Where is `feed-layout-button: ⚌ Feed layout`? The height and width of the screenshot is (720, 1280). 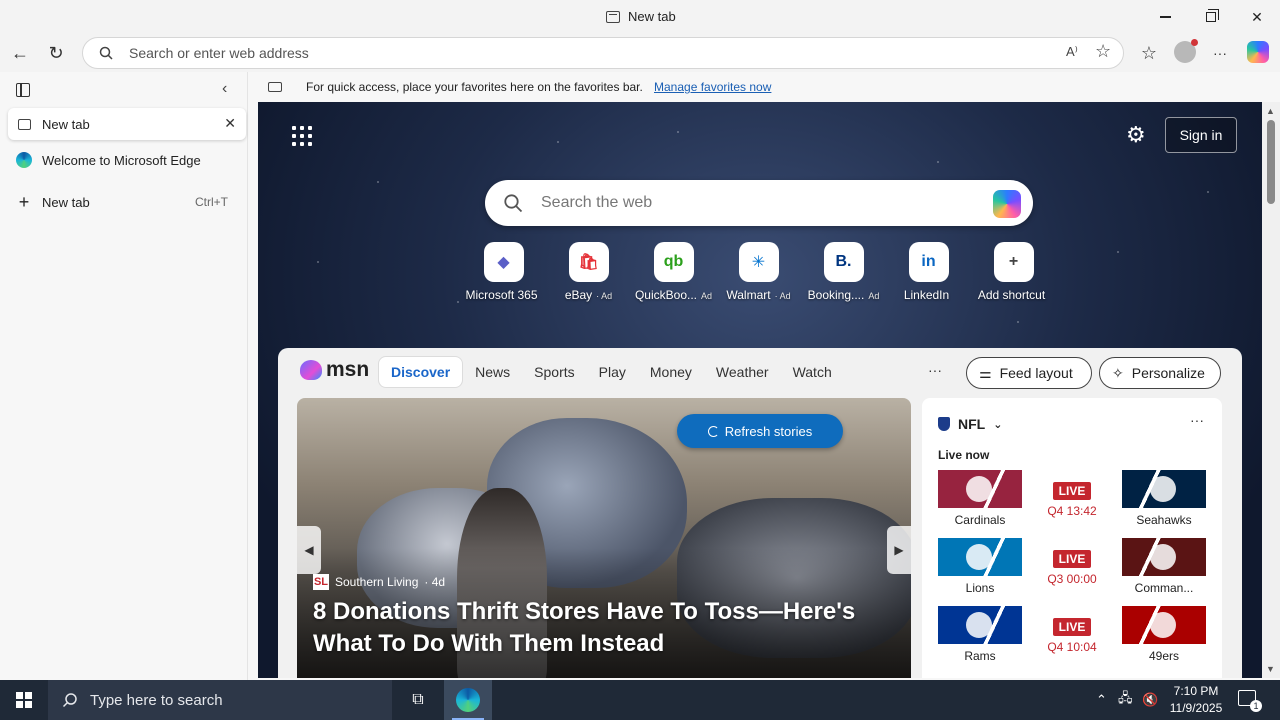
feed-layout-button: ⚌ Feed layout is located at coordinates (1029, 373).